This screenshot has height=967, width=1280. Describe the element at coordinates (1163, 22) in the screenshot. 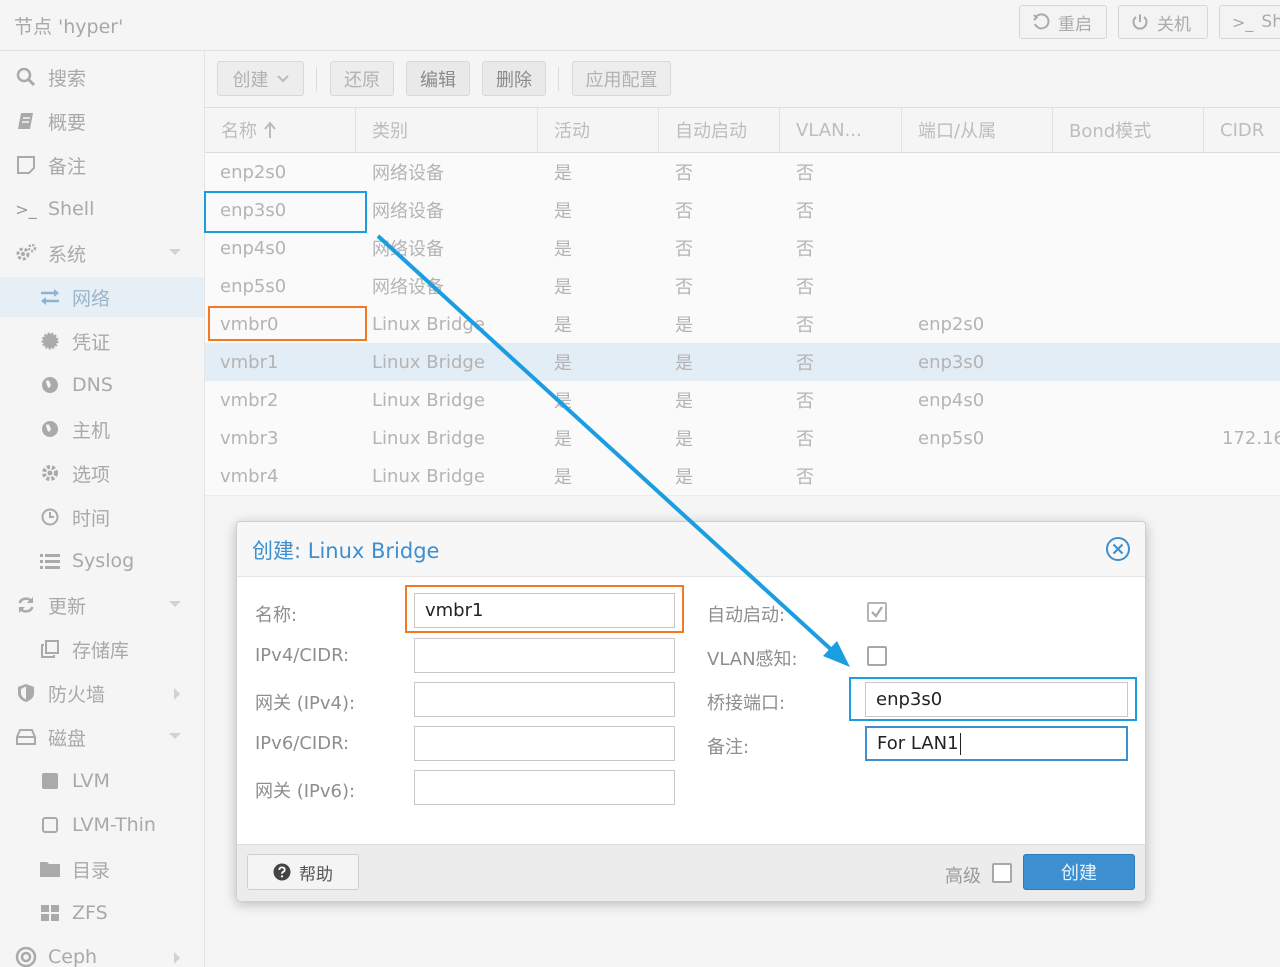

I see `shutdown-button: 关机` at that location.